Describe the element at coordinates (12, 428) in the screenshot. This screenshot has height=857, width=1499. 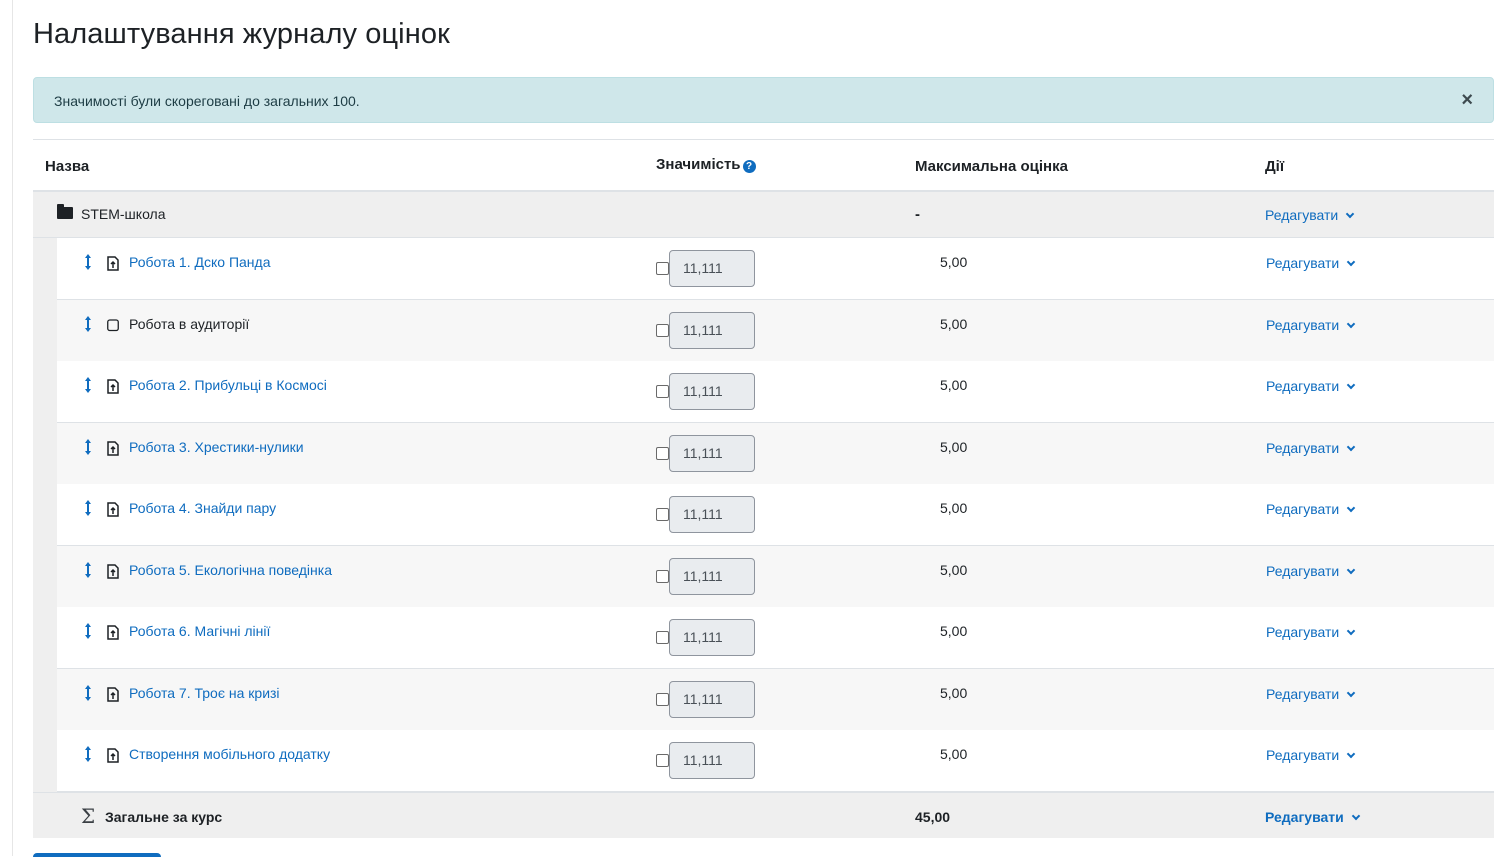
I see `page-left-border` at that location.